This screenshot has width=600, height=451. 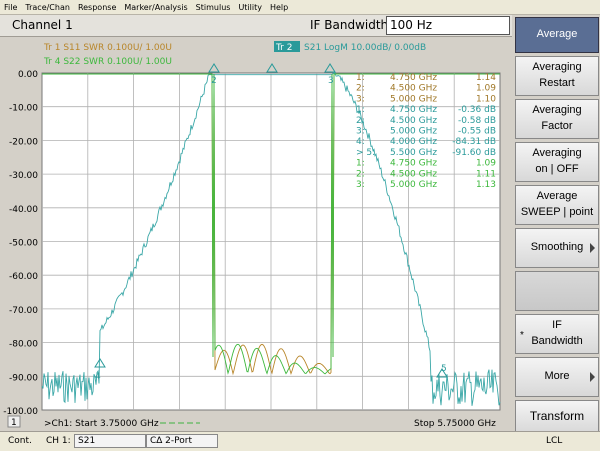 What do you see at coordinates (554, 441) in the screenshot?
I see `status-lcl: LCL` at bounding box center [554, 441].